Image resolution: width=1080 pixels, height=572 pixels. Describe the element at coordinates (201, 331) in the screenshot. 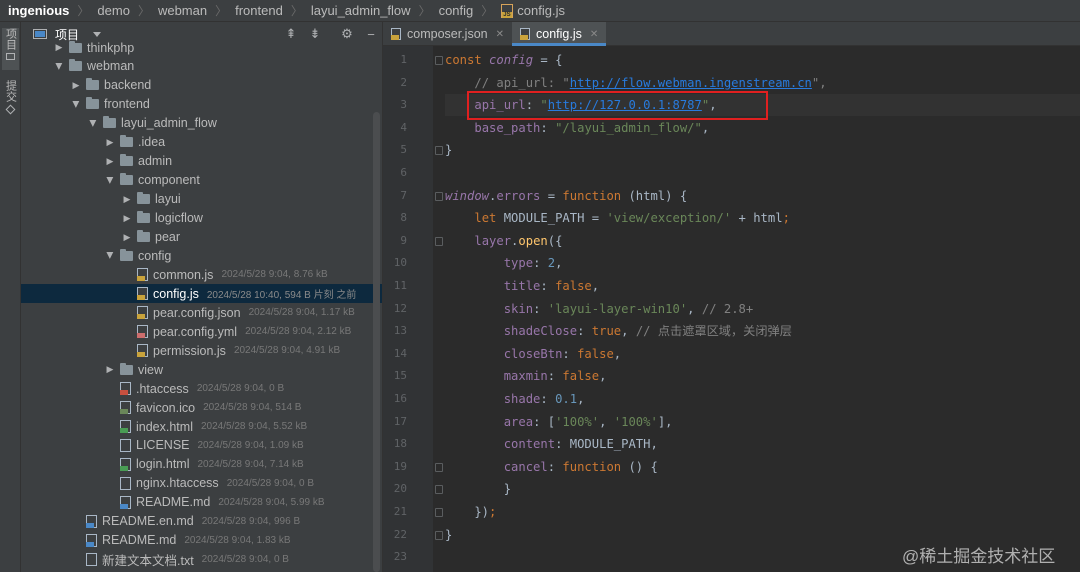

I see `tree-file-row: pear.config.yml 2024/5/28 9:04, 2.12 kB` at that location.